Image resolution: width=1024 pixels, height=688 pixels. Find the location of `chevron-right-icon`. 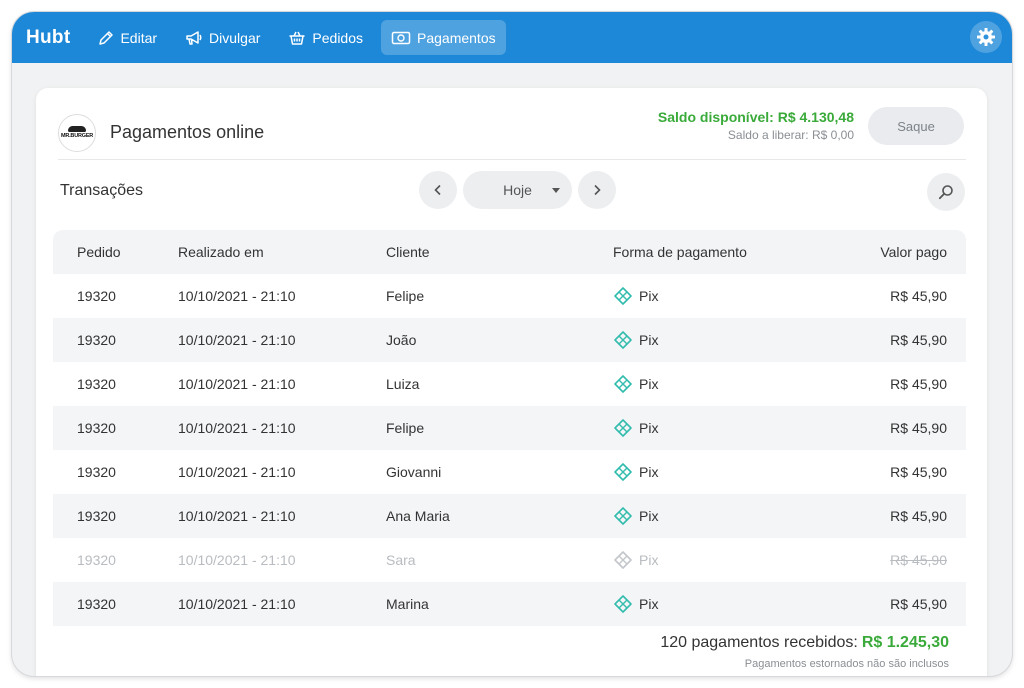

chevron-right-icon is located at coordinates (597, 190).